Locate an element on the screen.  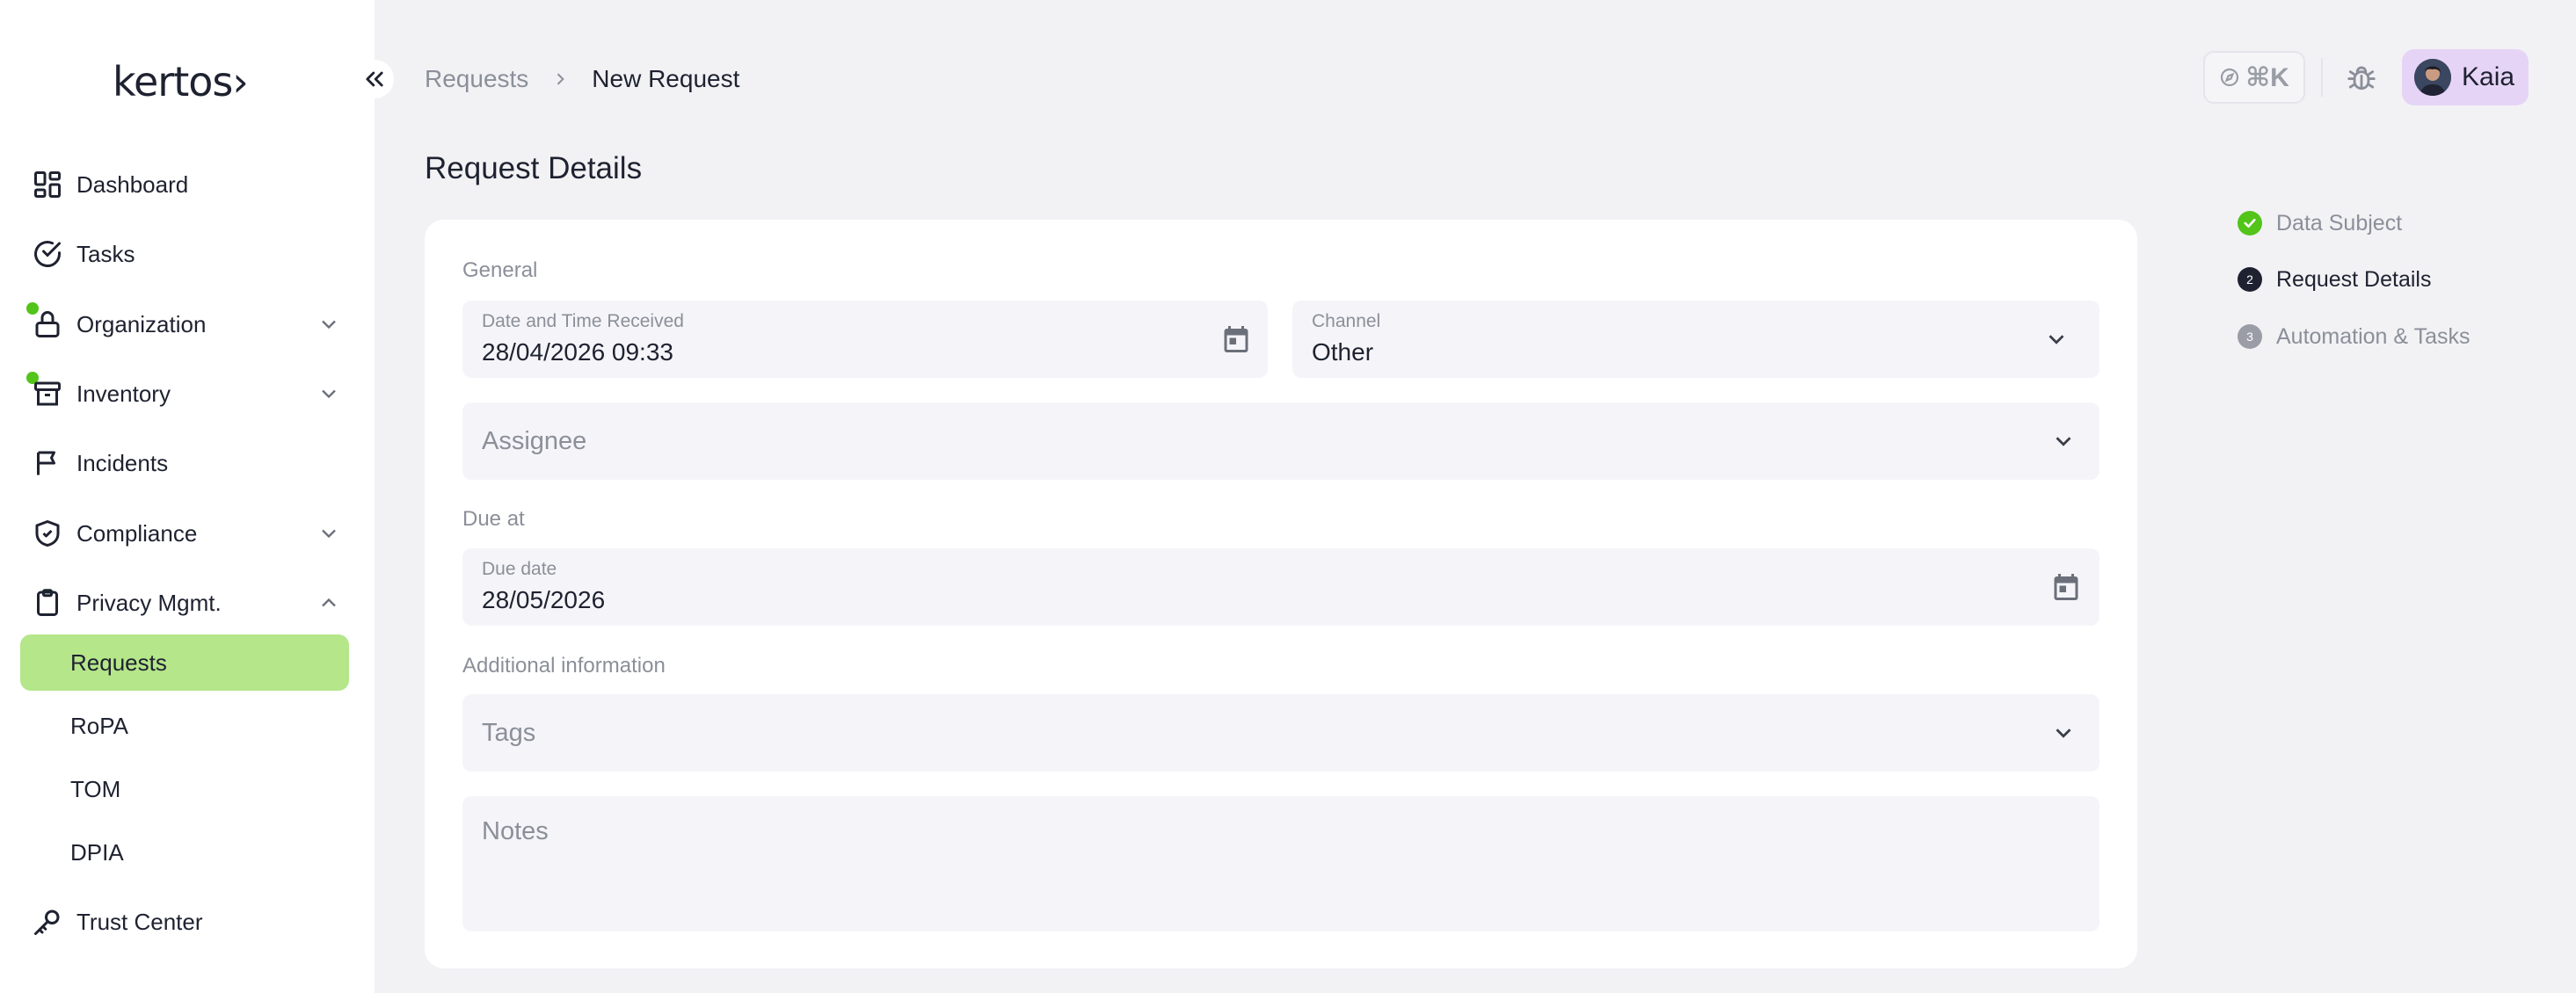
compass-icon is located at coordinates (2229, 77).